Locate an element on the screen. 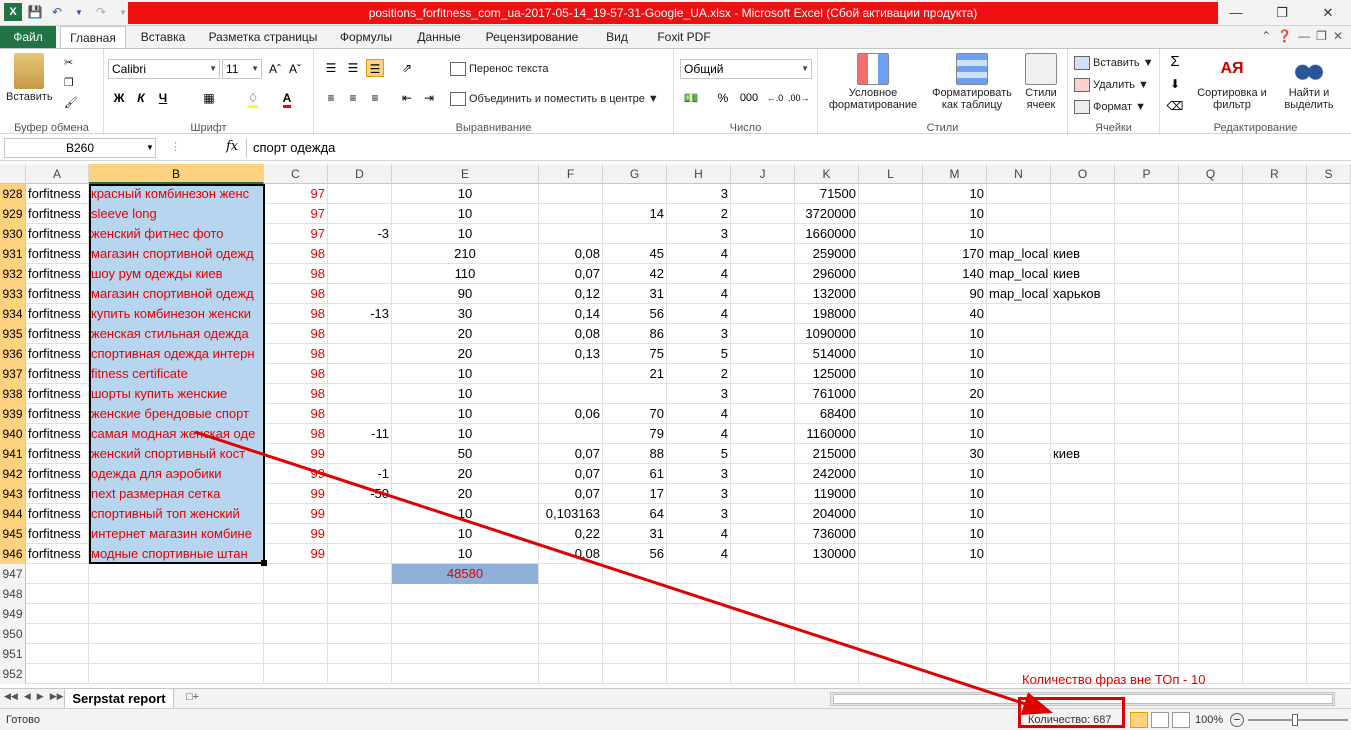 The image size is (1351, 730). delete-cells-button: Удалить ▼ is located at coordinates (1111, 85).